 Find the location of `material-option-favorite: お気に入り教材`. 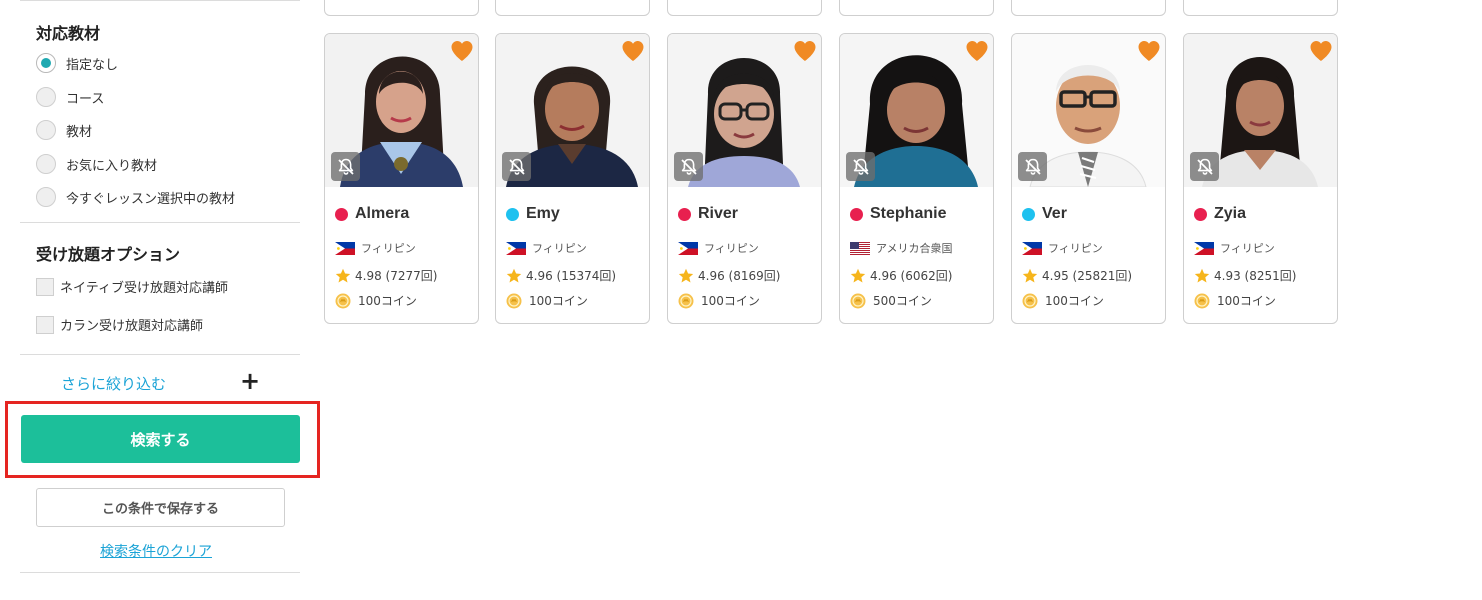

material-option-favorite: お気に入り教材 is located at coordinates (96, 164).